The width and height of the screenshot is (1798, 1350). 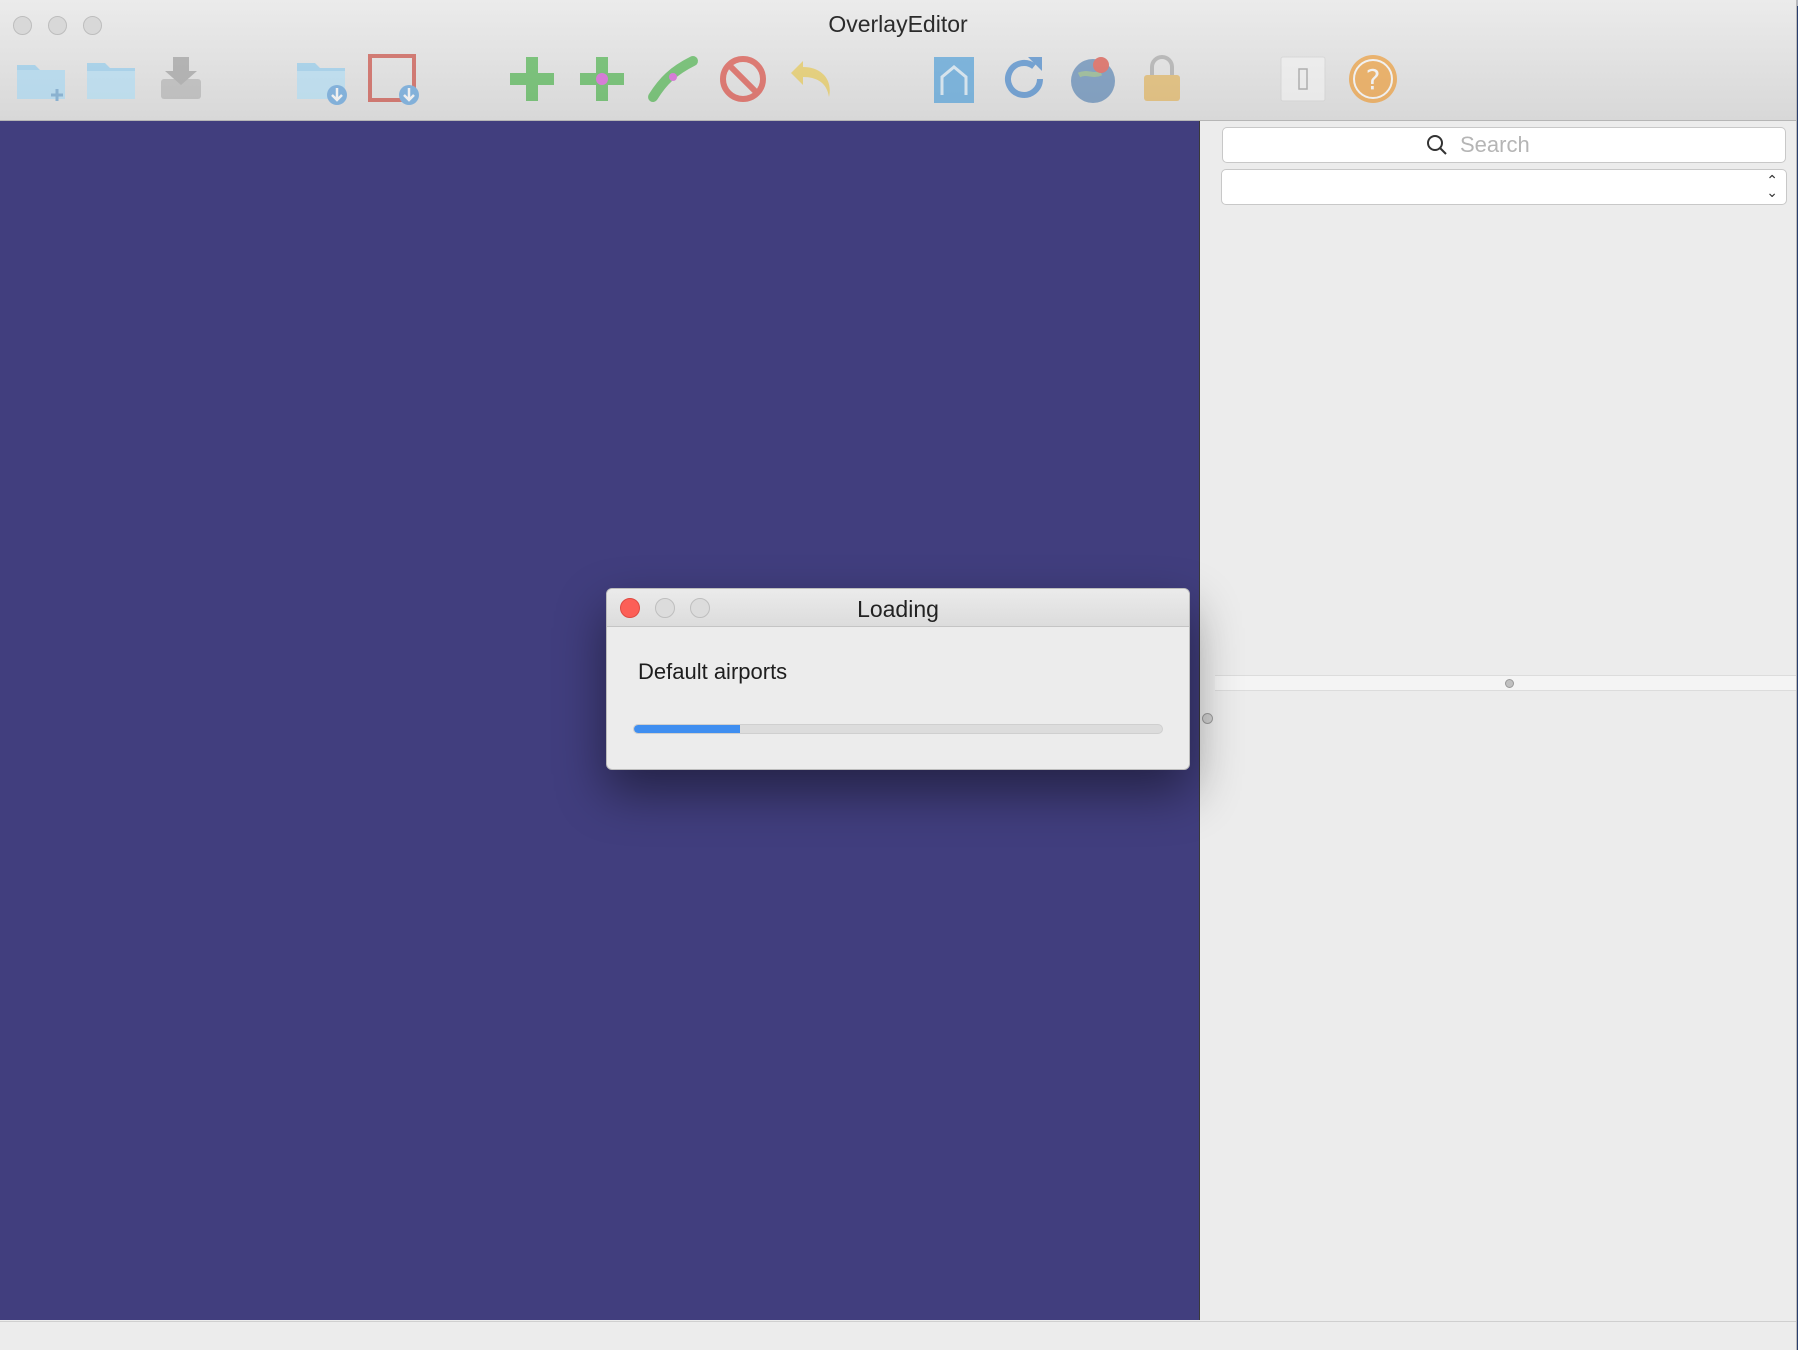 I want to click on help-button: ?, so click(x=1373, y=79).